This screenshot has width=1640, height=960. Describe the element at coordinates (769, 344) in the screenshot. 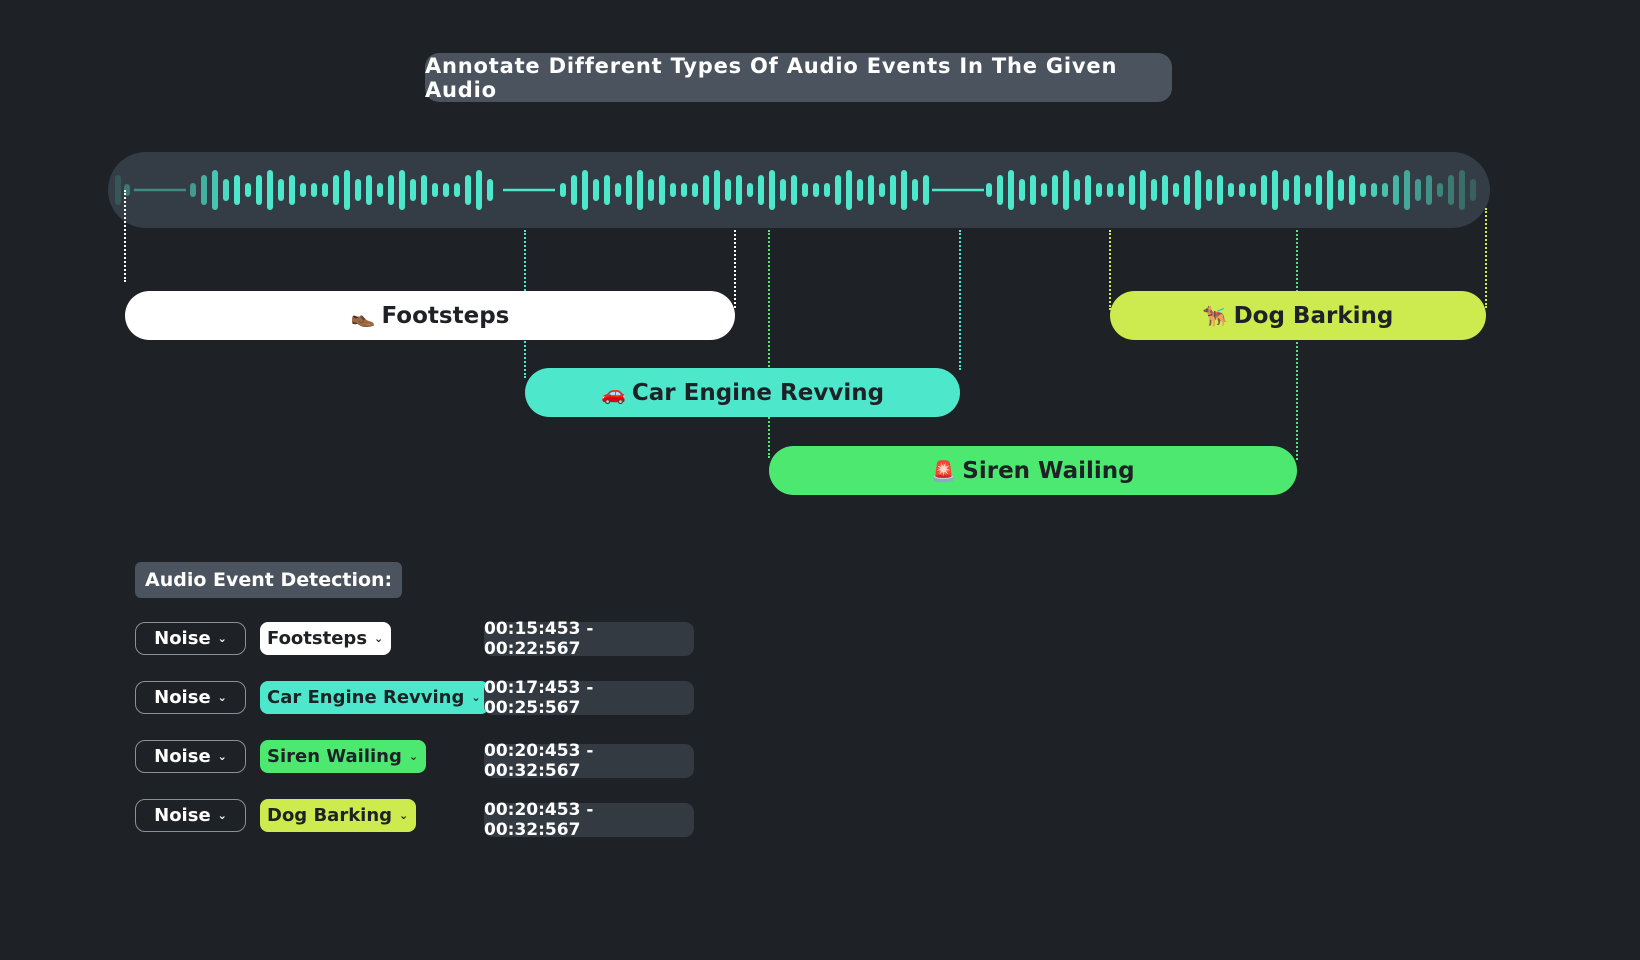

I see `siren-start-guide` at that location.